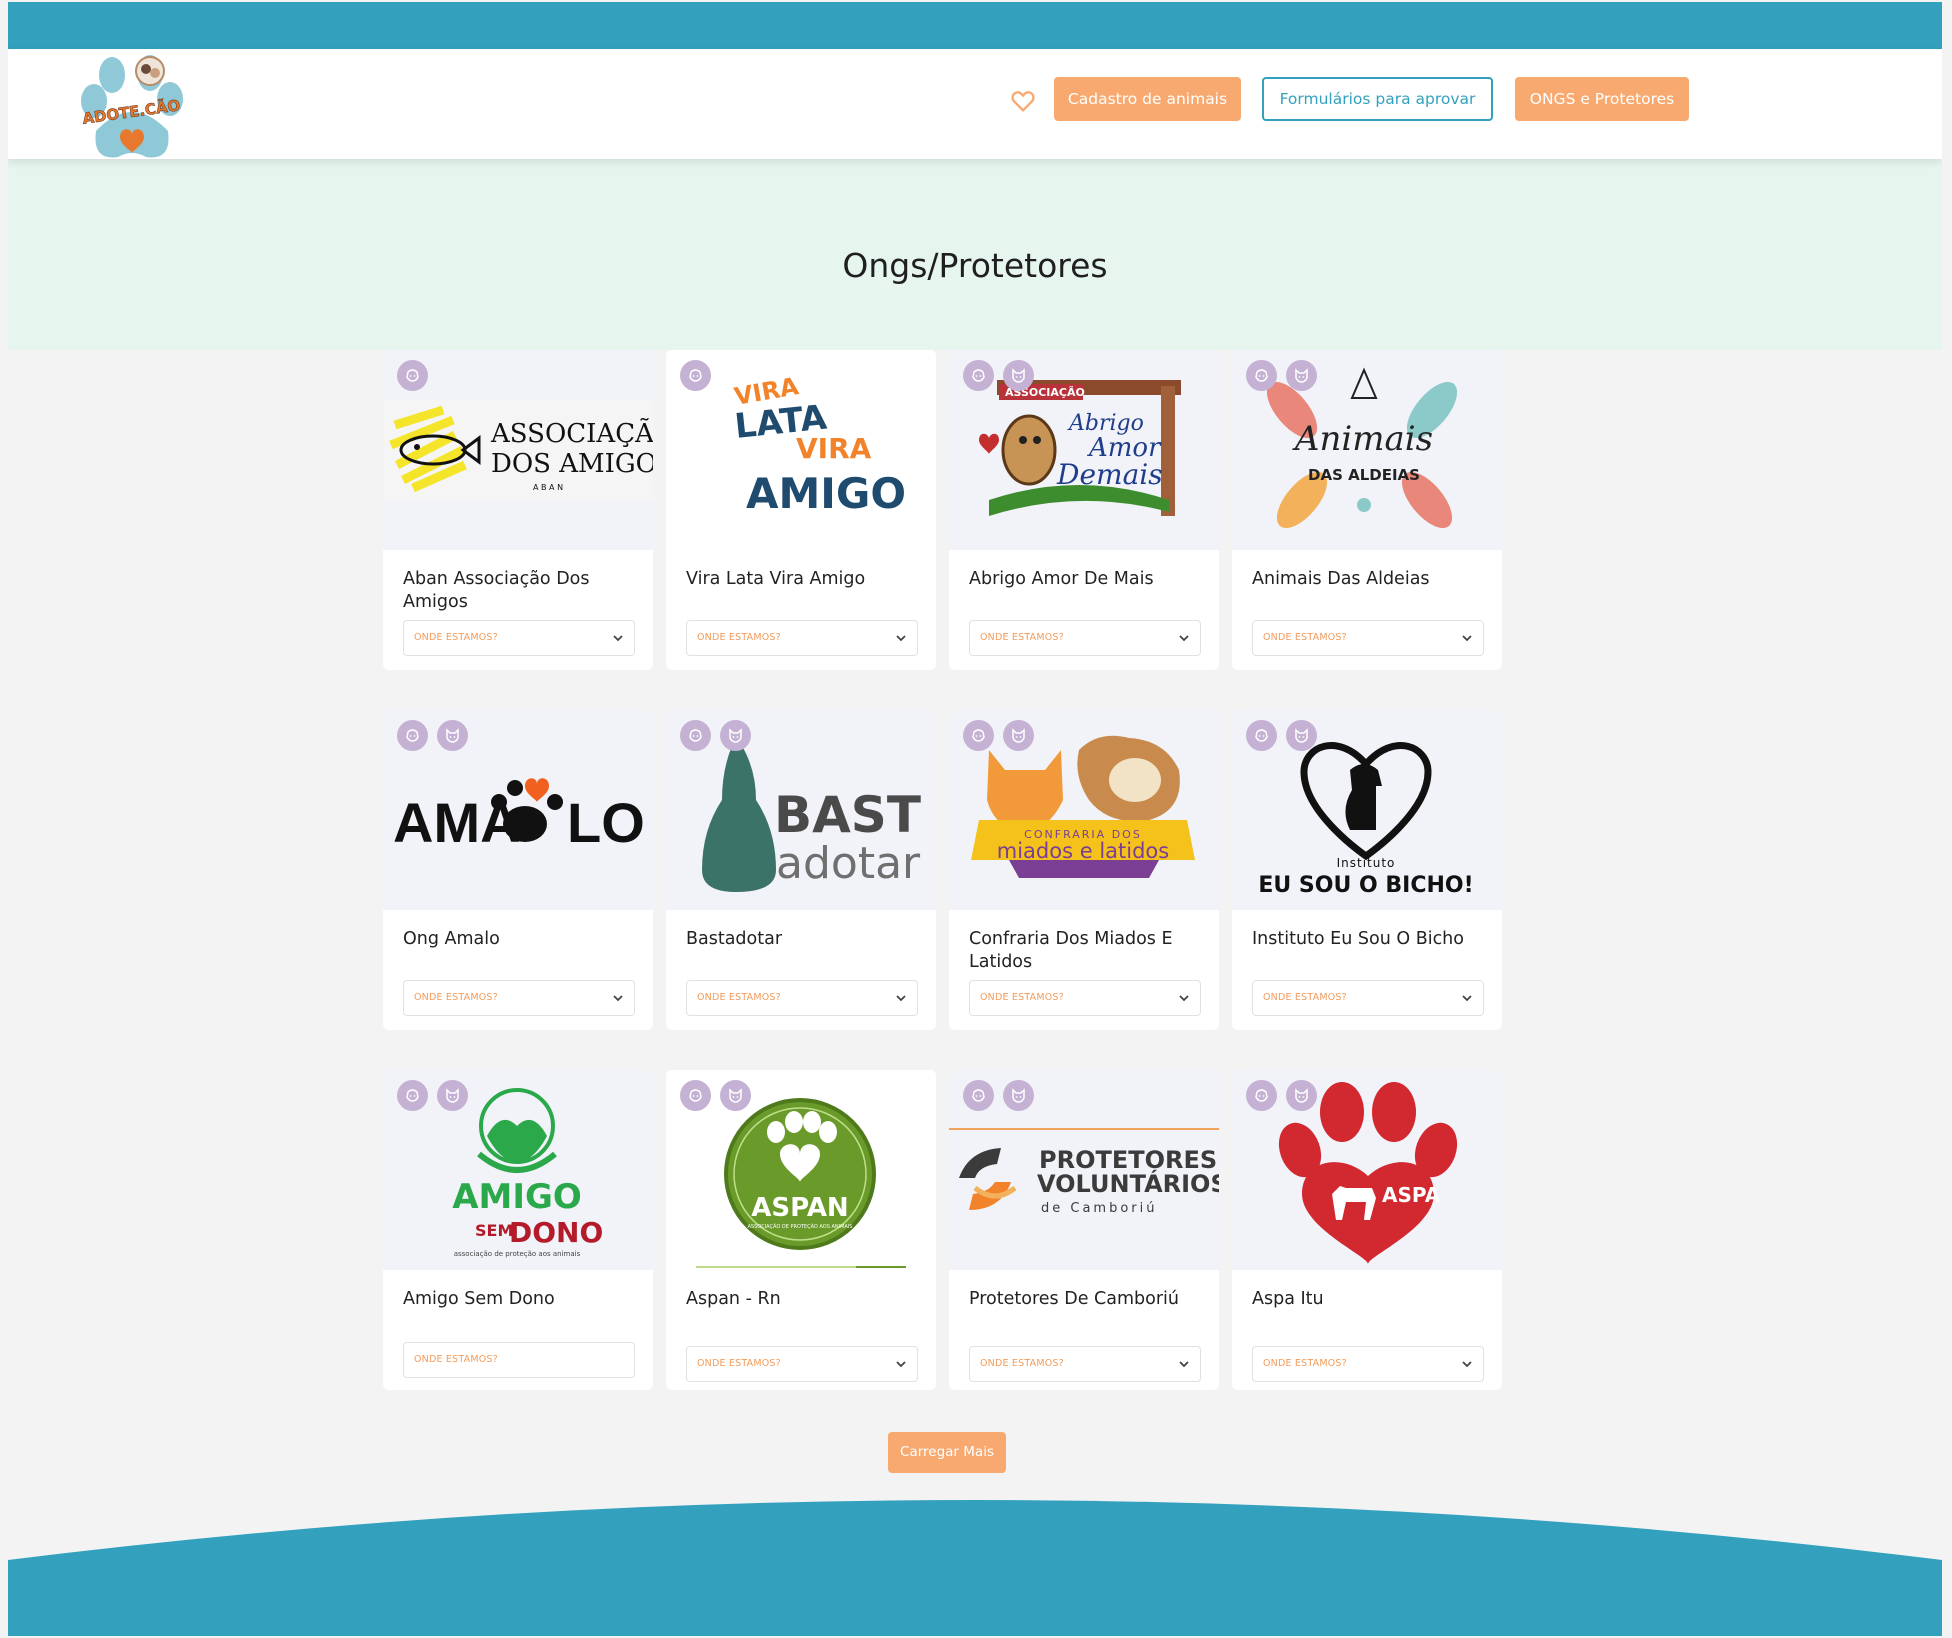 The image size is (1952, 1638). What do you see at coordinates (975, 25) in the screenshot?
I see `top-bar` at bounding box center [975, 25].